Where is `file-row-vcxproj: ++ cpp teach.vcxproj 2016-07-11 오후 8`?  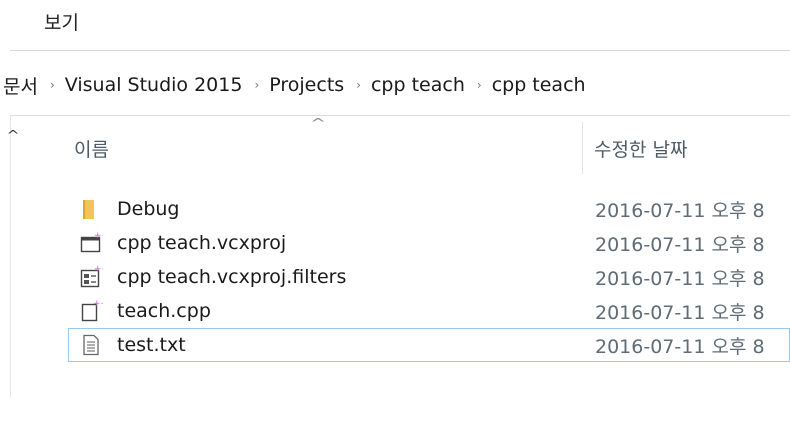 file-row-vcxproj: ++ cpp teach.vcxproj 2016-07-11 오후 8 is located at coordinates (429, 243).